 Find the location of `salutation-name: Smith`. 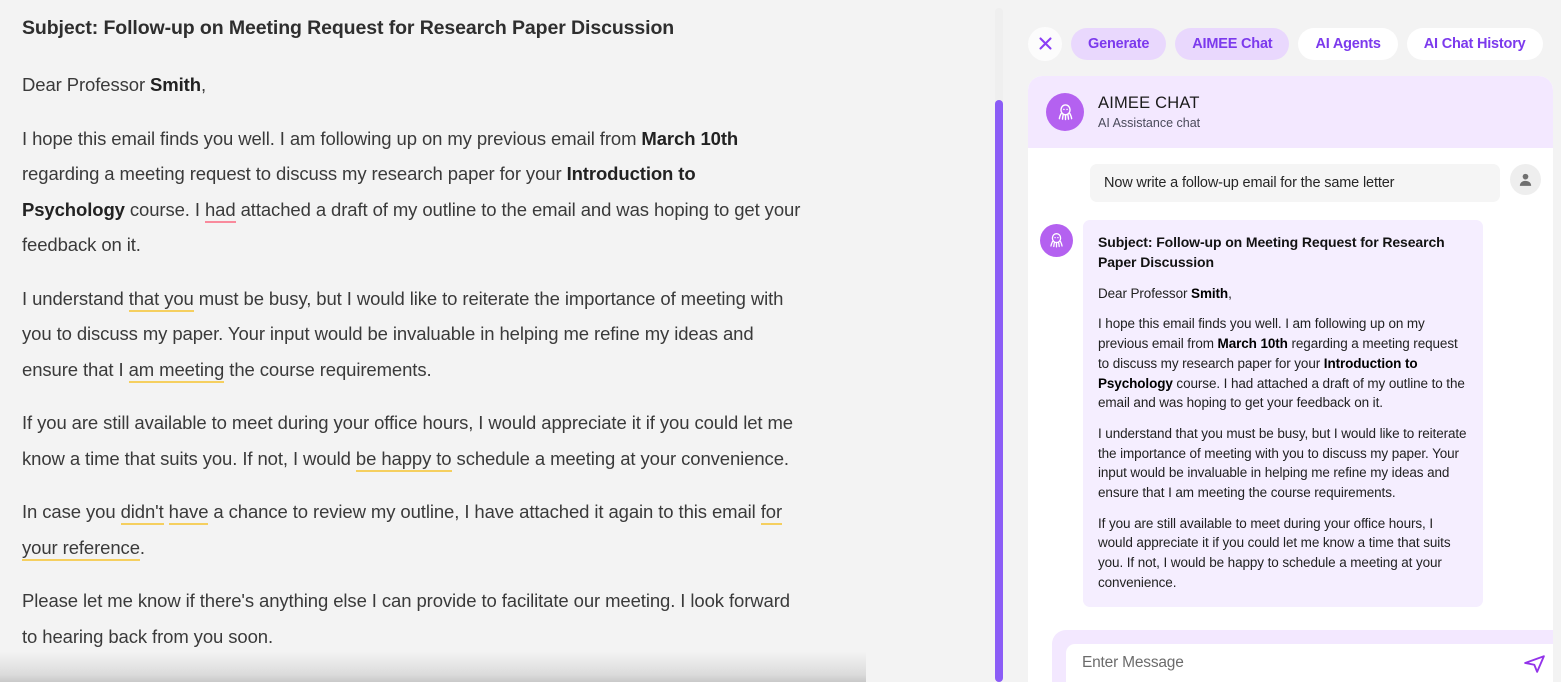

salutation-name: Smith is located at coordinates (175, 85).